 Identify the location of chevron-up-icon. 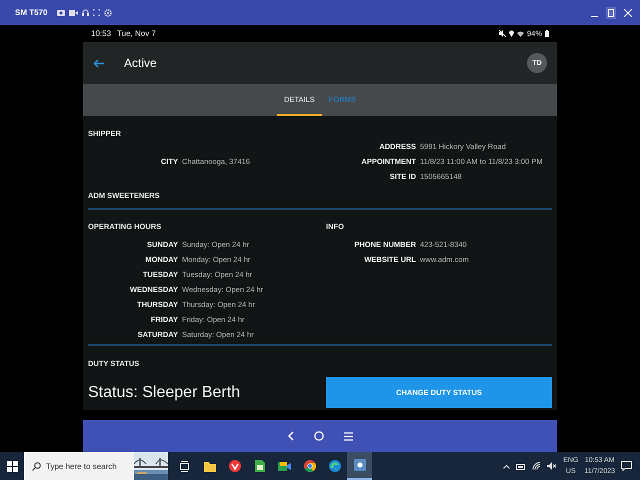
(506, 466).